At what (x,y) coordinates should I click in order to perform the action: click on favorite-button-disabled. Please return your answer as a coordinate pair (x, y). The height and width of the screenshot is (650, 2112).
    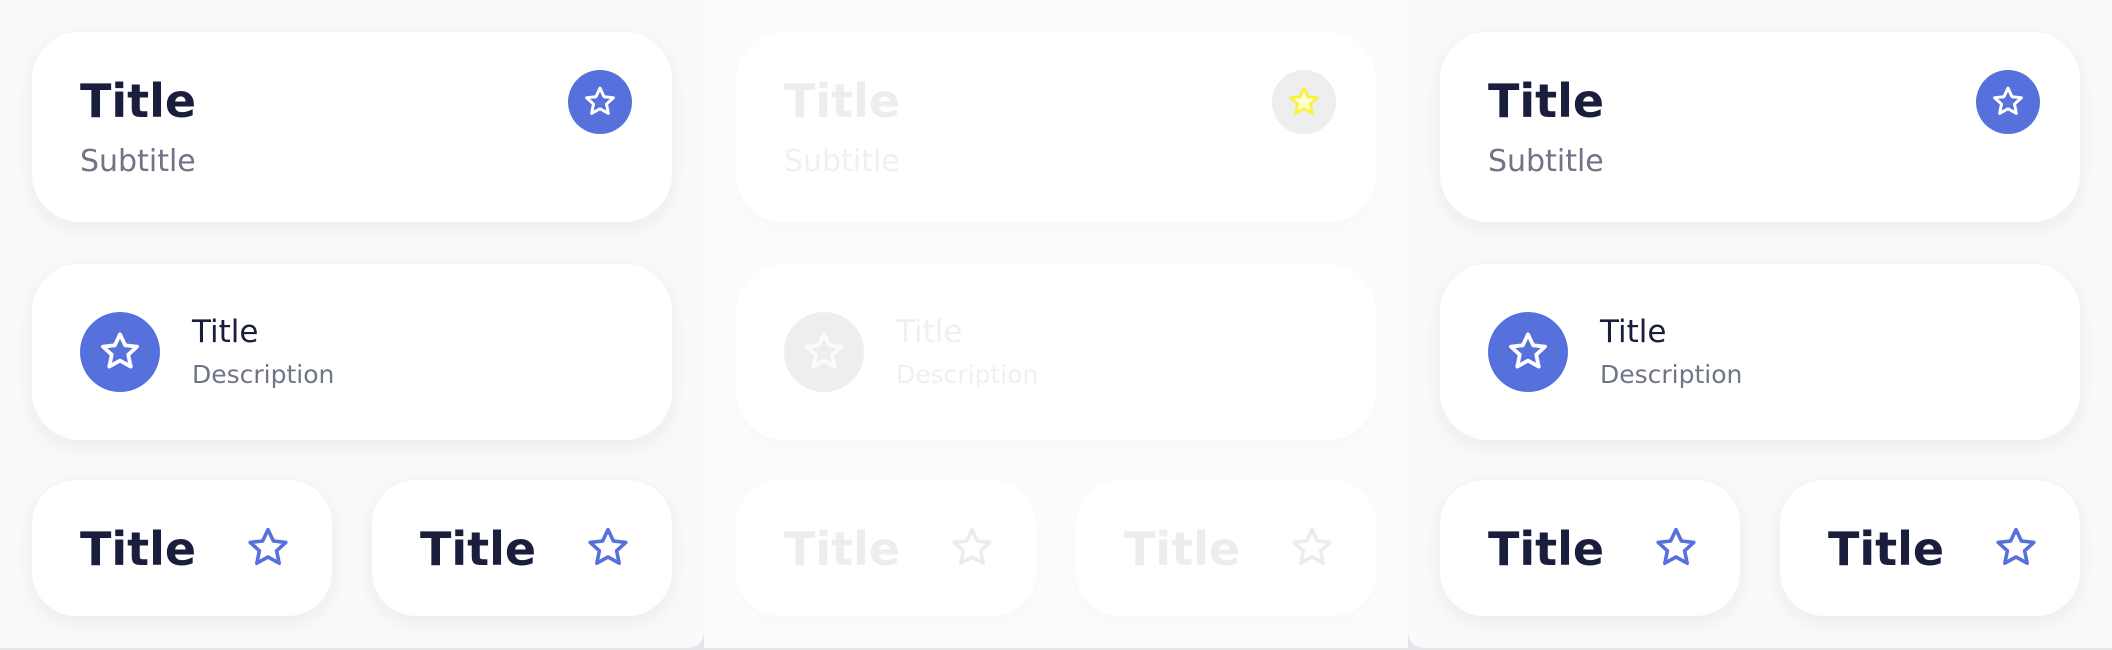
    Looking at the image, I should click on (1304, 102).